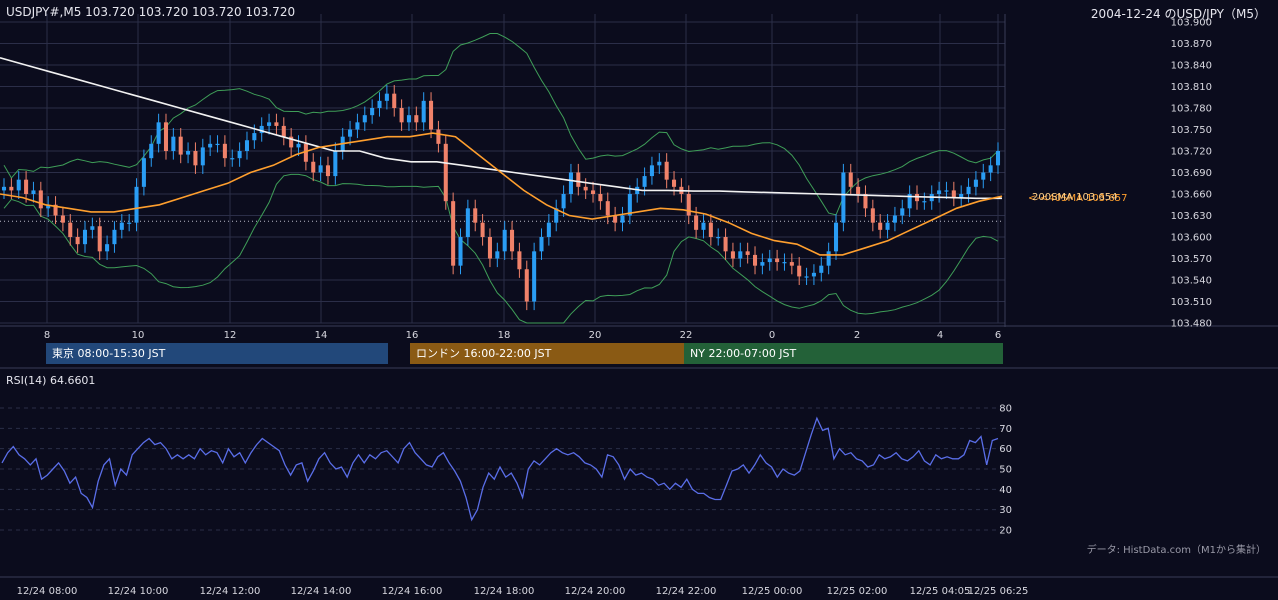  What do you see at coordinates (686, 591) in the screenshot?
I see `bottom-time-label: 12/24 22:00` at bounding box center [686, 591].